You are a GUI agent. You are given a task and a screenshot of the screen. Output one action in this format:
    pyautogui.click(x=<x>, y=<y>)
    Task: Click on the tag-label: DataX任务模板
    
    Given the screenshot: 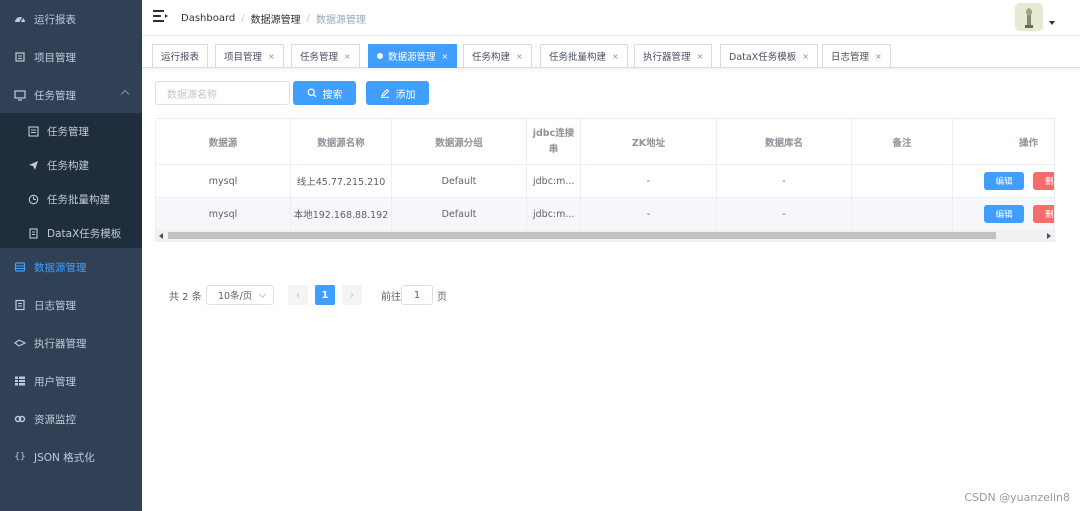 What is the action you would take?
    pyautogui.click(x=763, y=57)
    